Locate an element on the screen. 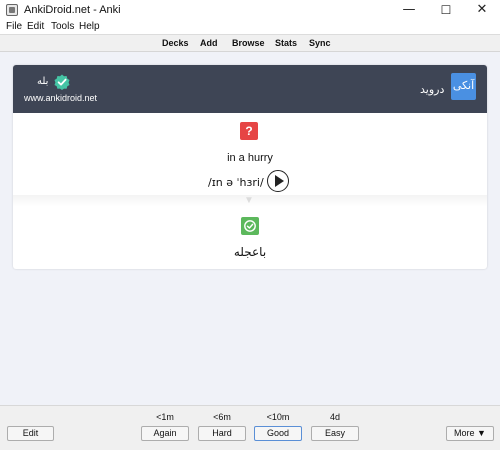 This screenshot has height=450, width=500. toolbar-decks: Decks is located at coordinates (175, 43).